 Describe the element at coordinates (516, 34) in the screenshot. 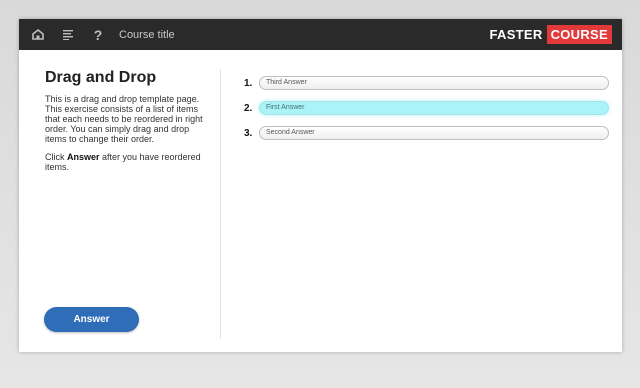

I see `logo-text-faster: FASTER` at that location.